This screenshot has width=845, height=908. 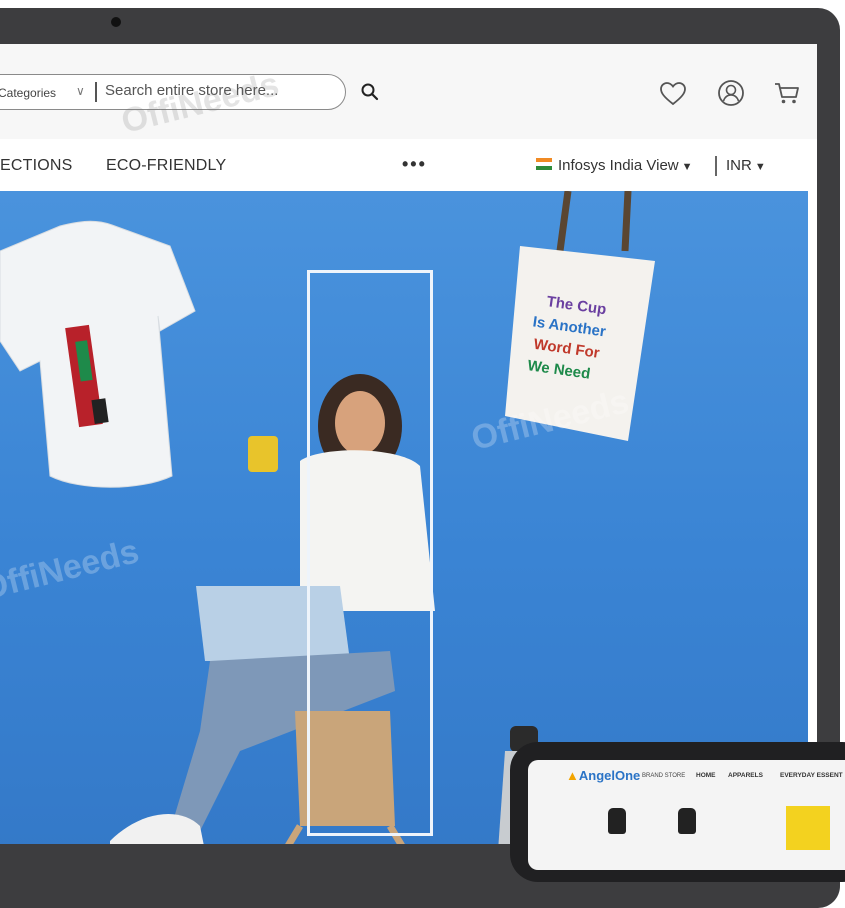 I want to click on store-view-label: Infosys India View, so click(x=618, y=165).